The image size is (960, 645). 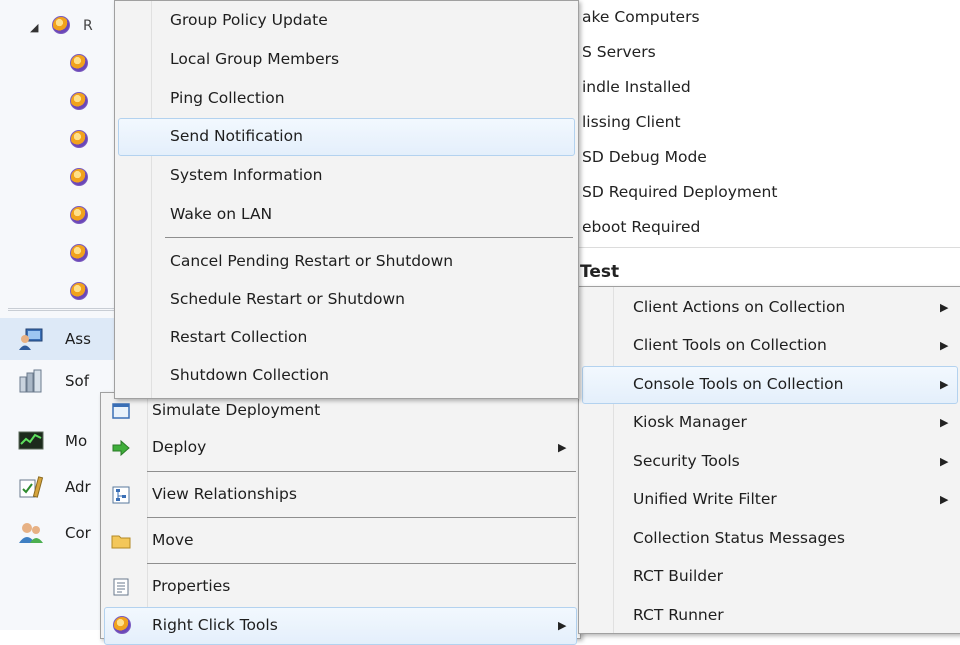 I want to click on menu-item-wake-on-lan: Wake on LAN, so click(x=346, y=215).